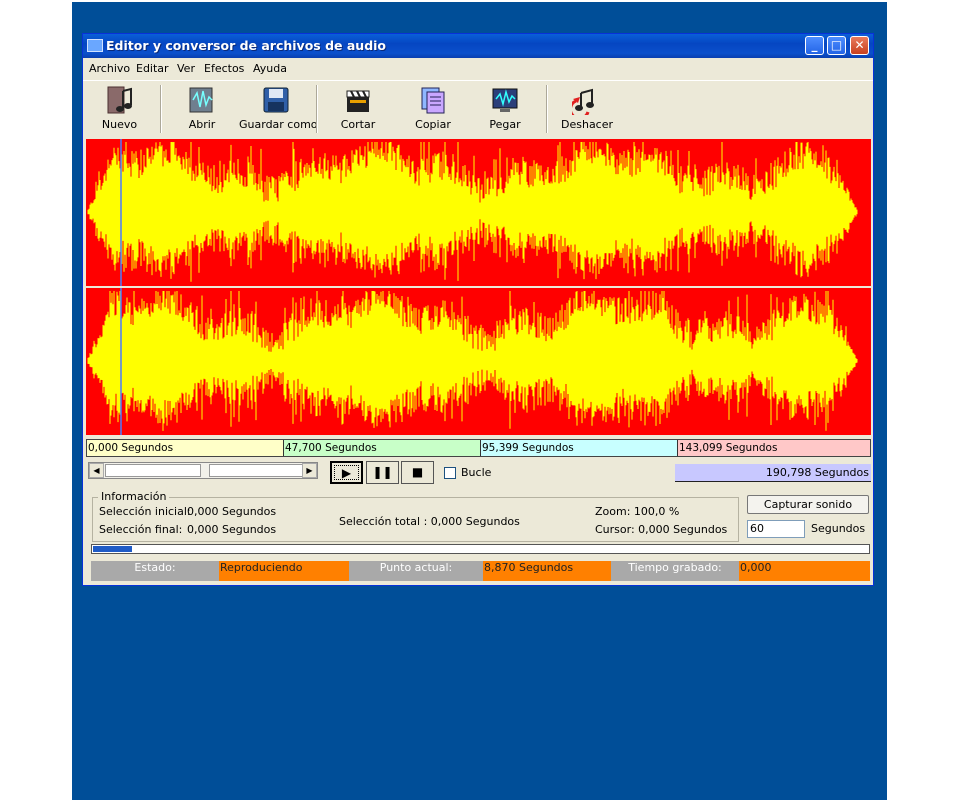  Describe the element at coordinates (96, 470) in the screenshot. I see `scroll-left-arrow: ◀` at that location.